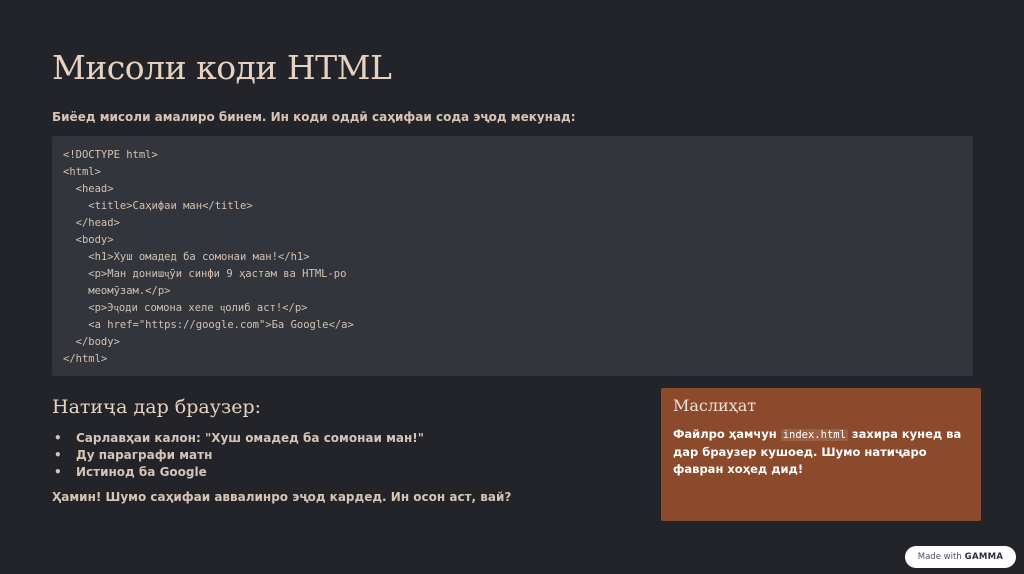 This screenshot has height=574, width=1024. I want to click on advice-text-before: Файлро ҳамчун, so click(727, 434).